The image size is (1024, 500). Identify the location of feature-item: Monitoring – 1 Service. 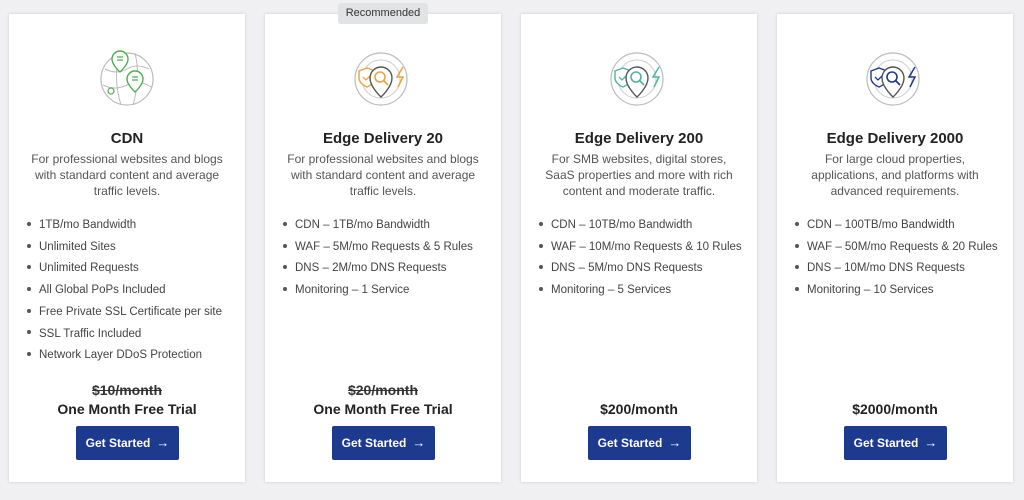
(389, 291).